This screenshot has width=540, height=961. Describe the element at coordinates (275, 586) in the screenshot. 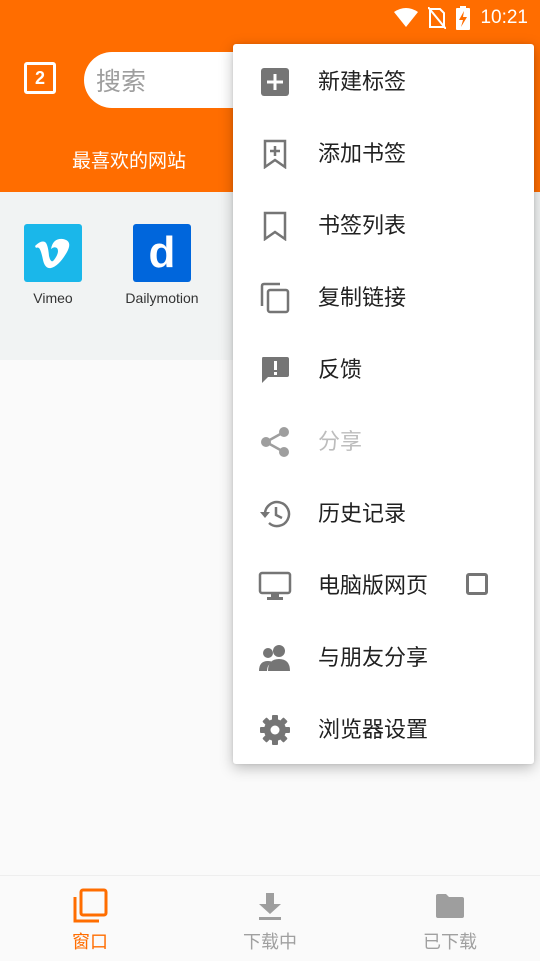

I see `desktop-icon` at that location.